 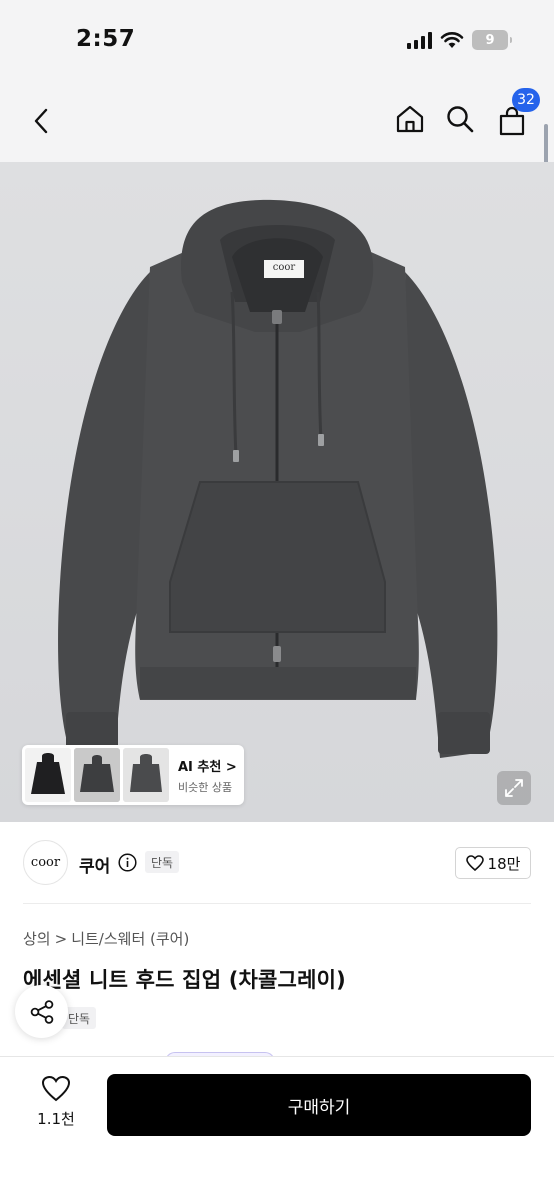 What do you see at coordinates (127, 862) in the screenshot?
I see `info-icon` at bounding box center [127, 862].